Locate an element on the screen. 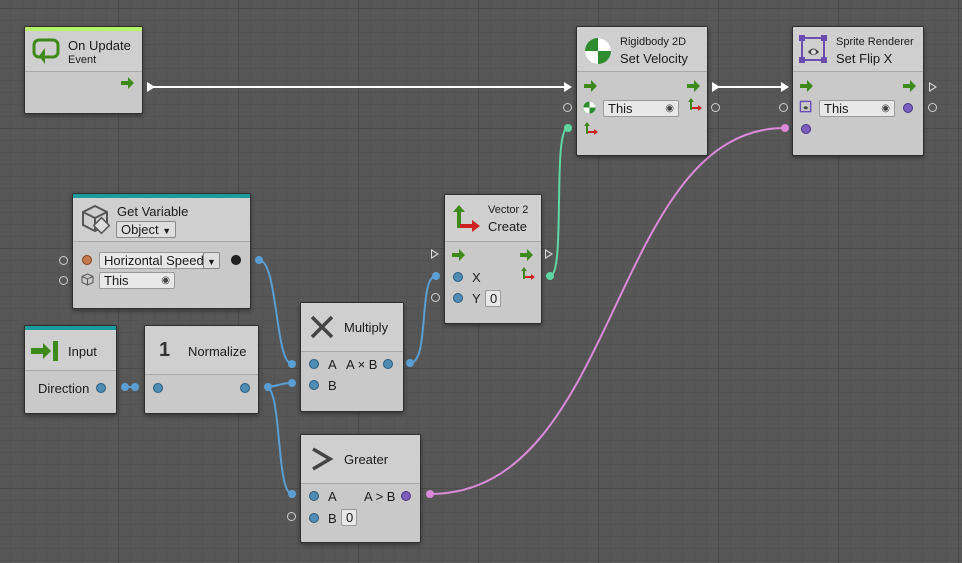  greater-icon is located at coordinates (322, 461).